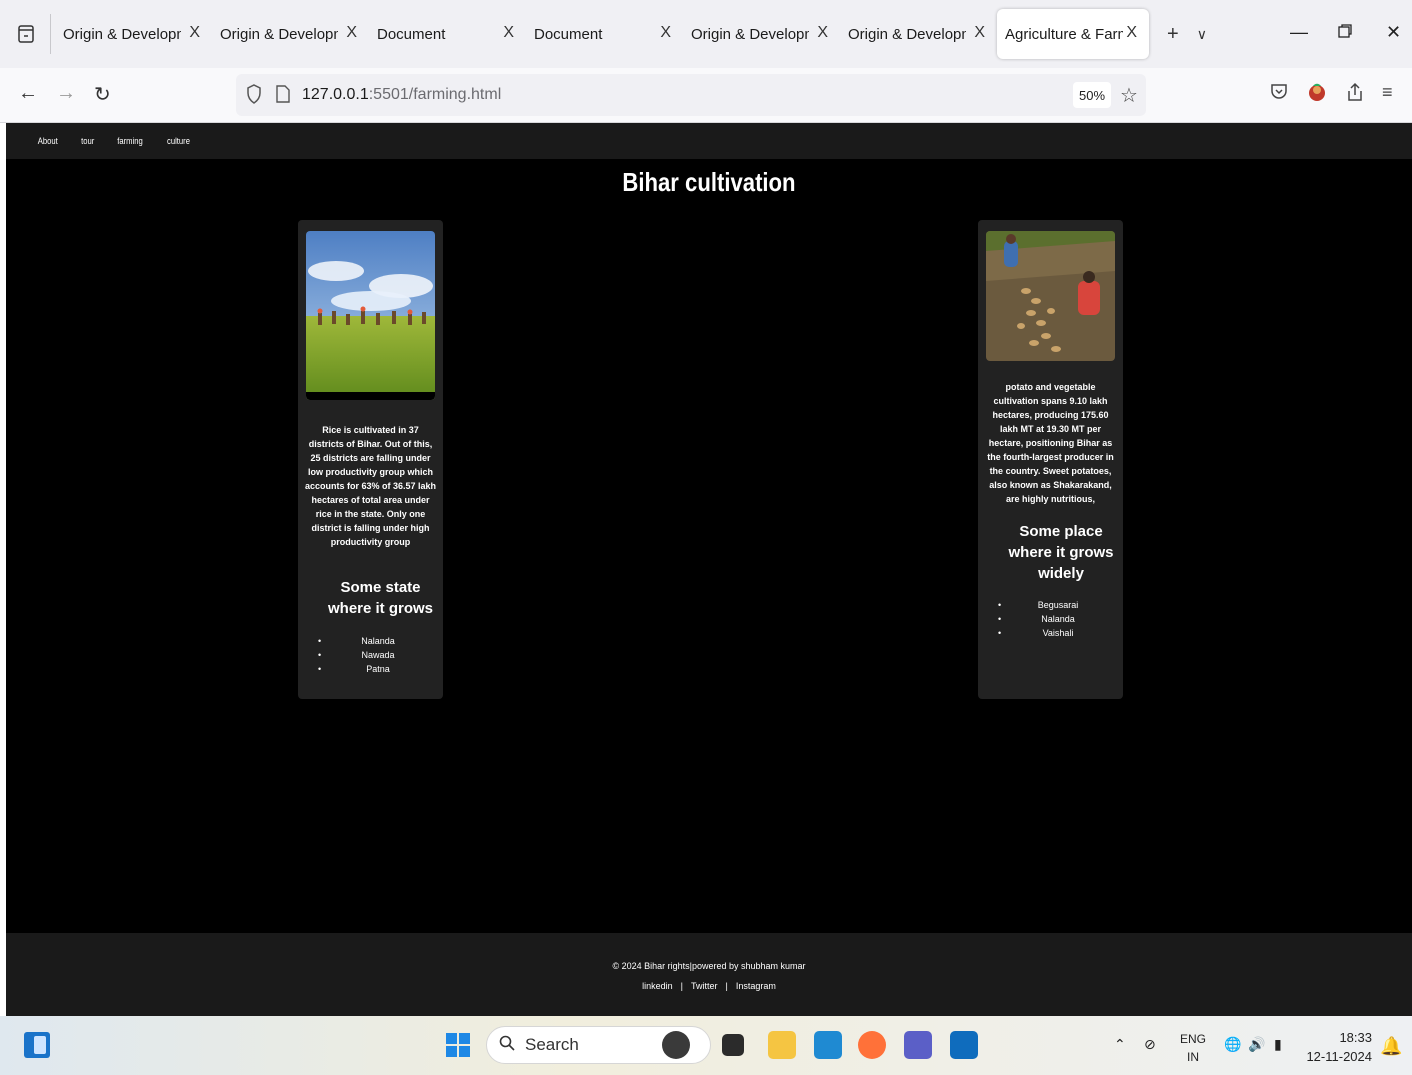  I want to click on potato-harvest-image, so click(1050, 296).